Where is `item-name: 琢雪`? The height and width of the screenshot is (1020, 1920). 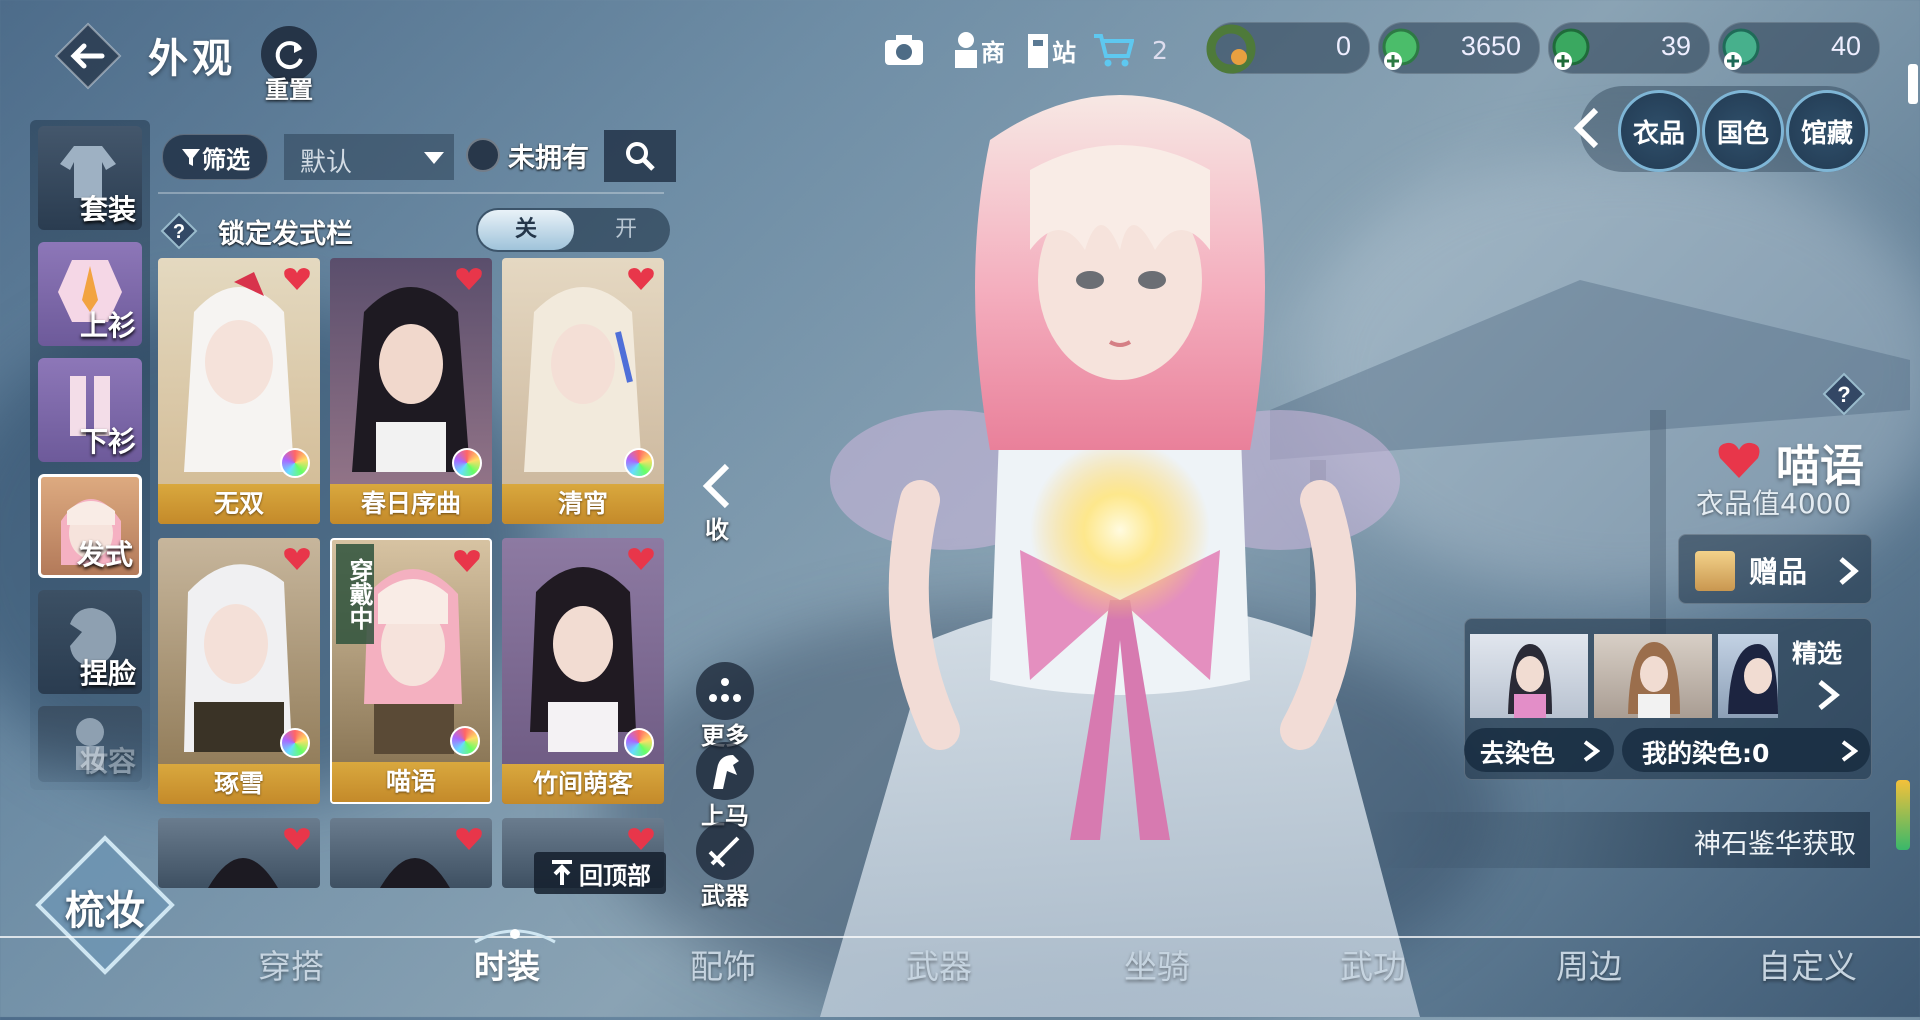
item-name: 琢雪 is located at coordinates (239, 784).